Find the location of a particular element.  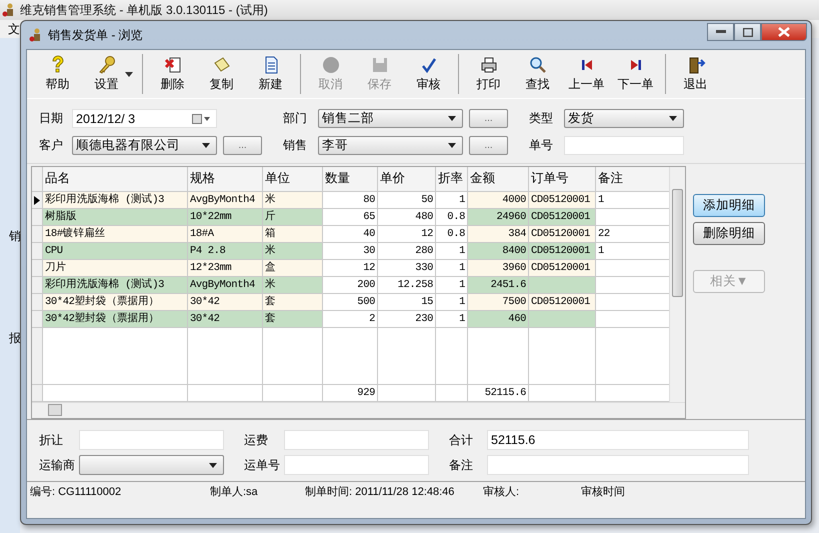

table-cell: 米 is located at coordinates (293, 285).